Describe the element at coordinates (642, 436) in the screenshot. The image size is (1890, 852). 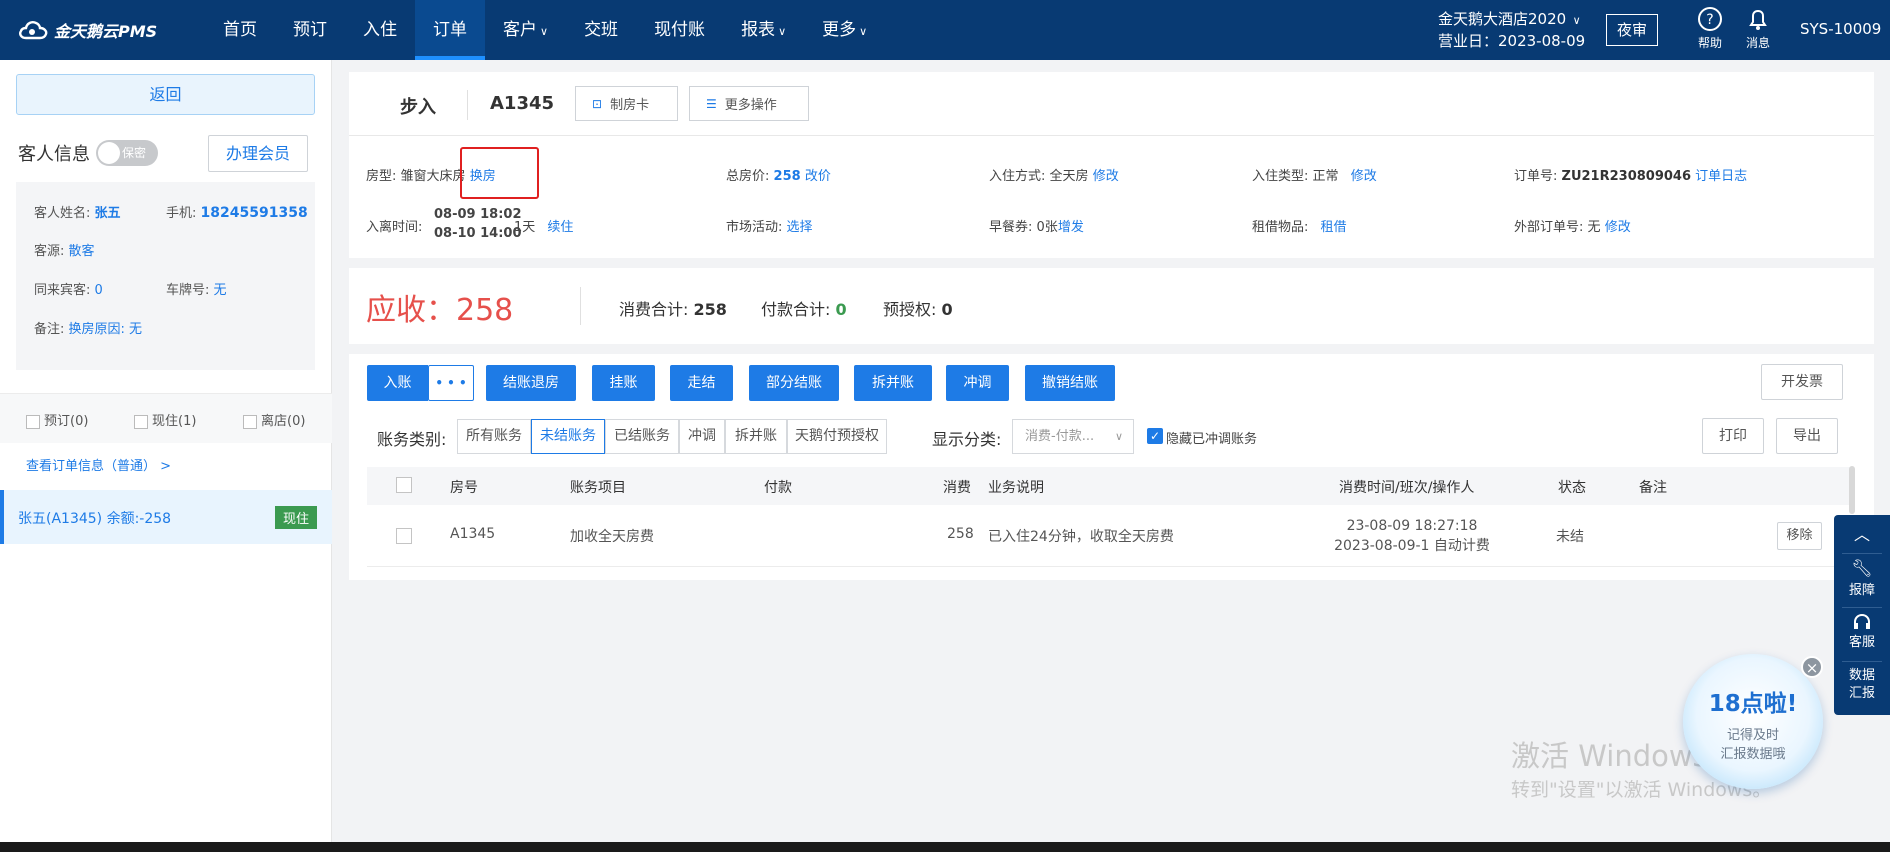
I see `filter-settled: 已结账务` at that location.